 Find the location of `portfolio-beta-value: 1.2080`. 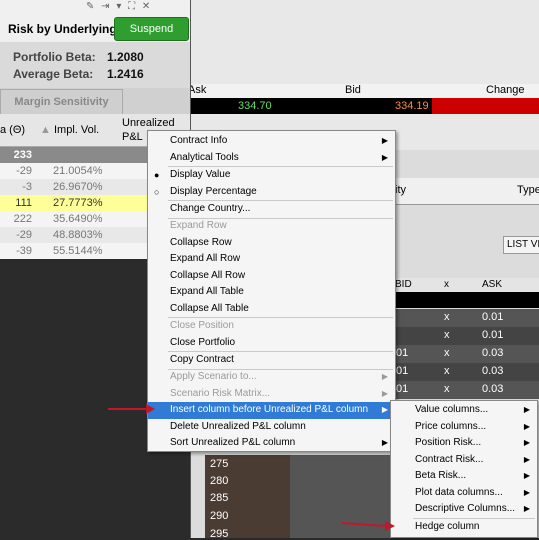

portfolio-beta-value: 1.2080 is located at coordinates (125, 57).